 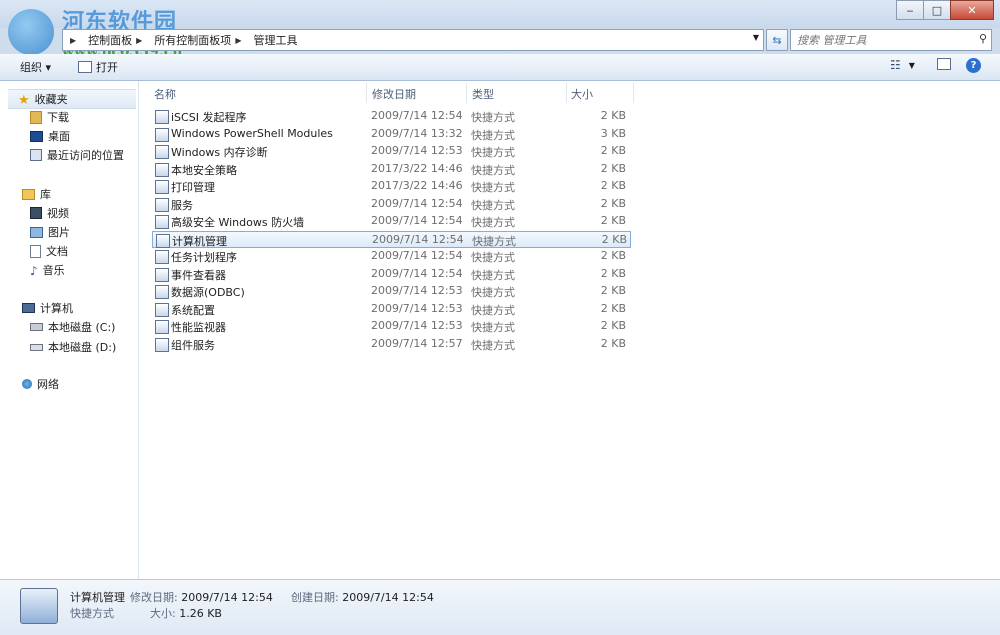 I want to click on nav-music-label: 音乐, so click(x=53, y=270).